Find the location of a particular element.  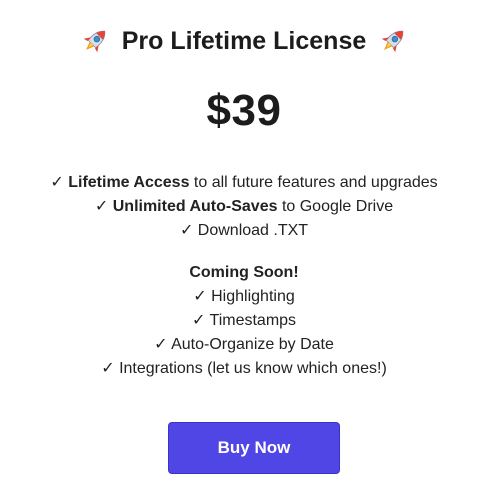

coming-soon-text: Highlighting is located at coordinates (253, 296).